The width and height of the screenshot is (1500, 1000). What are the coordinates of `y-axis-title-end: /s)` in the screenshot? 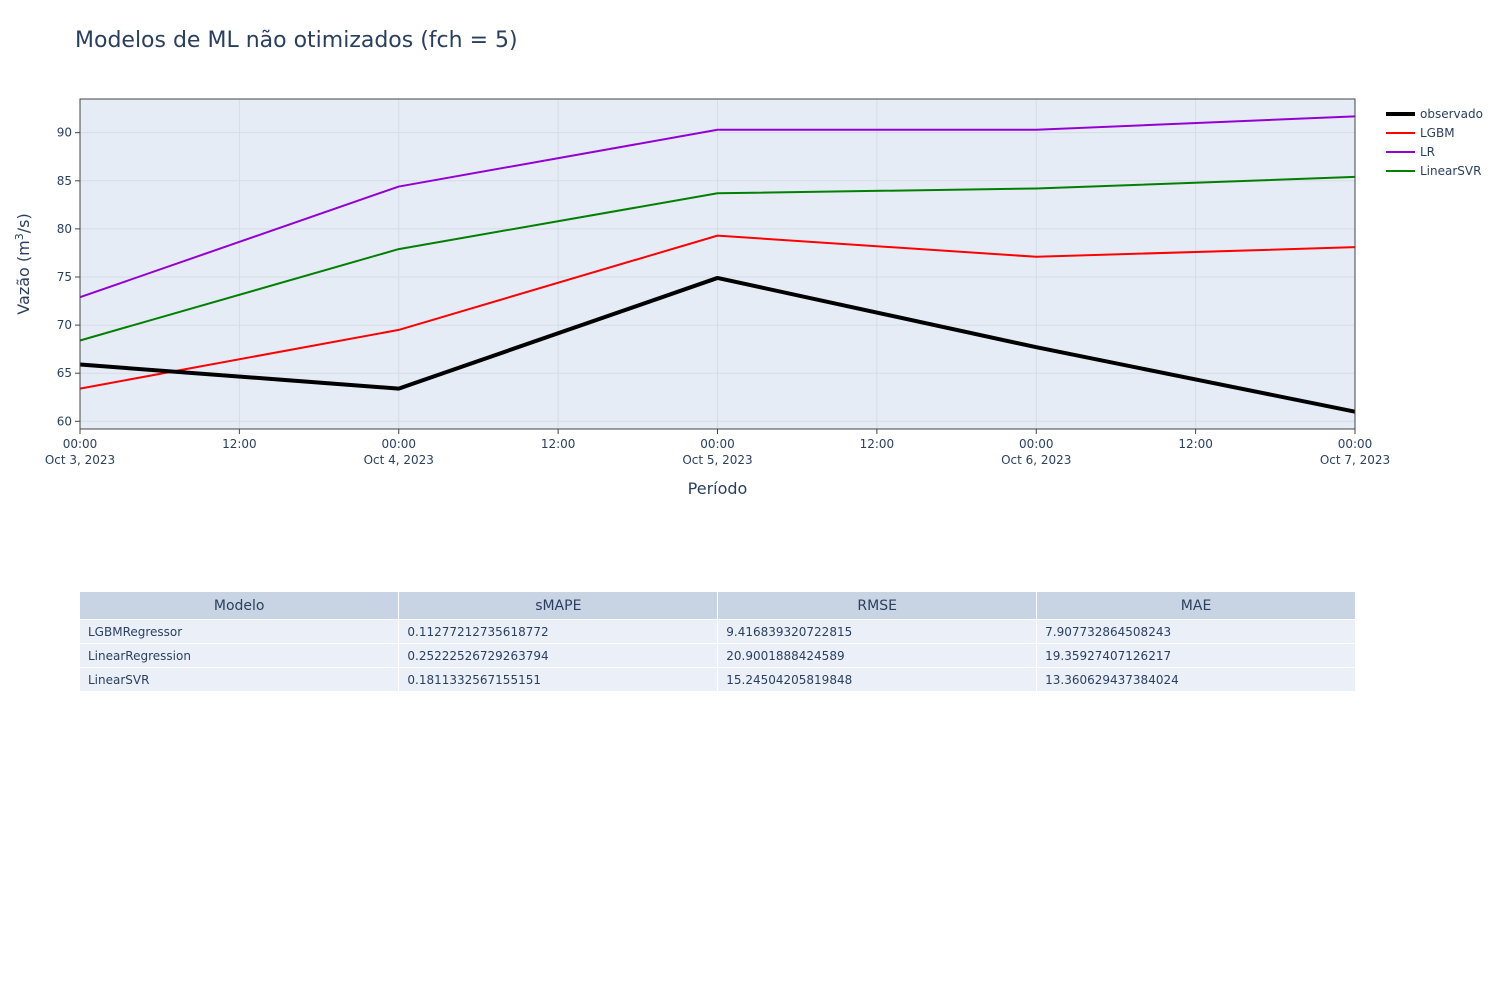 It's located at (23, 223).